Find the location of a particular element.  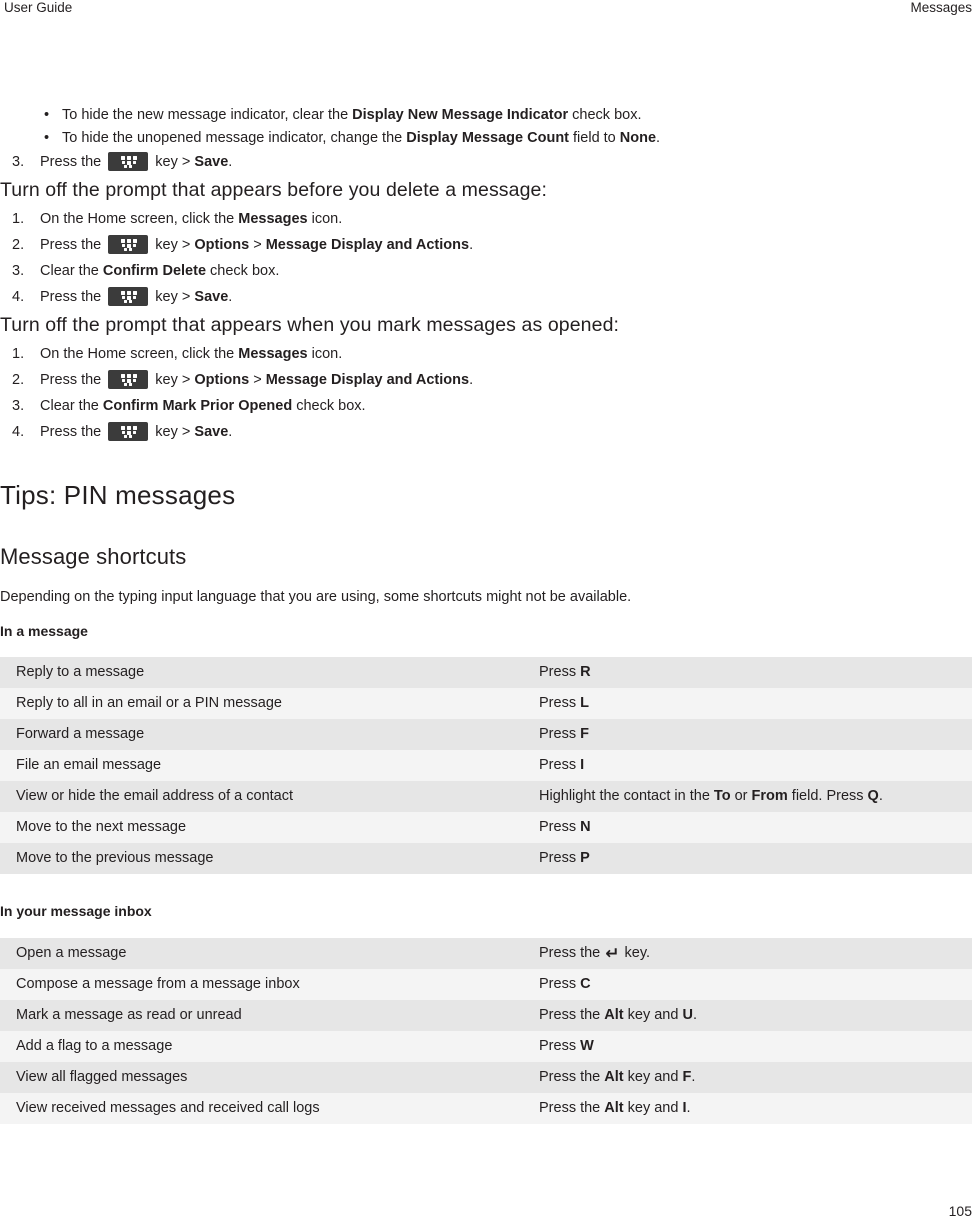

table-cell-action: Mark a message as read or unread is located at coordinates (261, 1015).